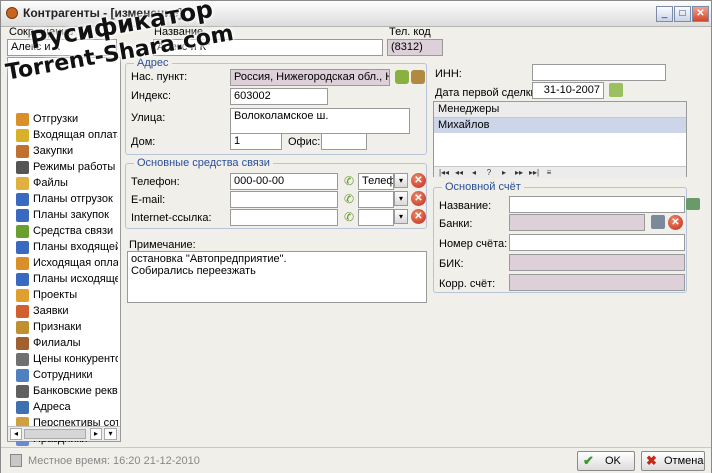 The width and height of the screenshot is (712, 473). Describe the element at coordinates (504, 173) in the screenshot. I see `navigator-button: ▸` at that location.